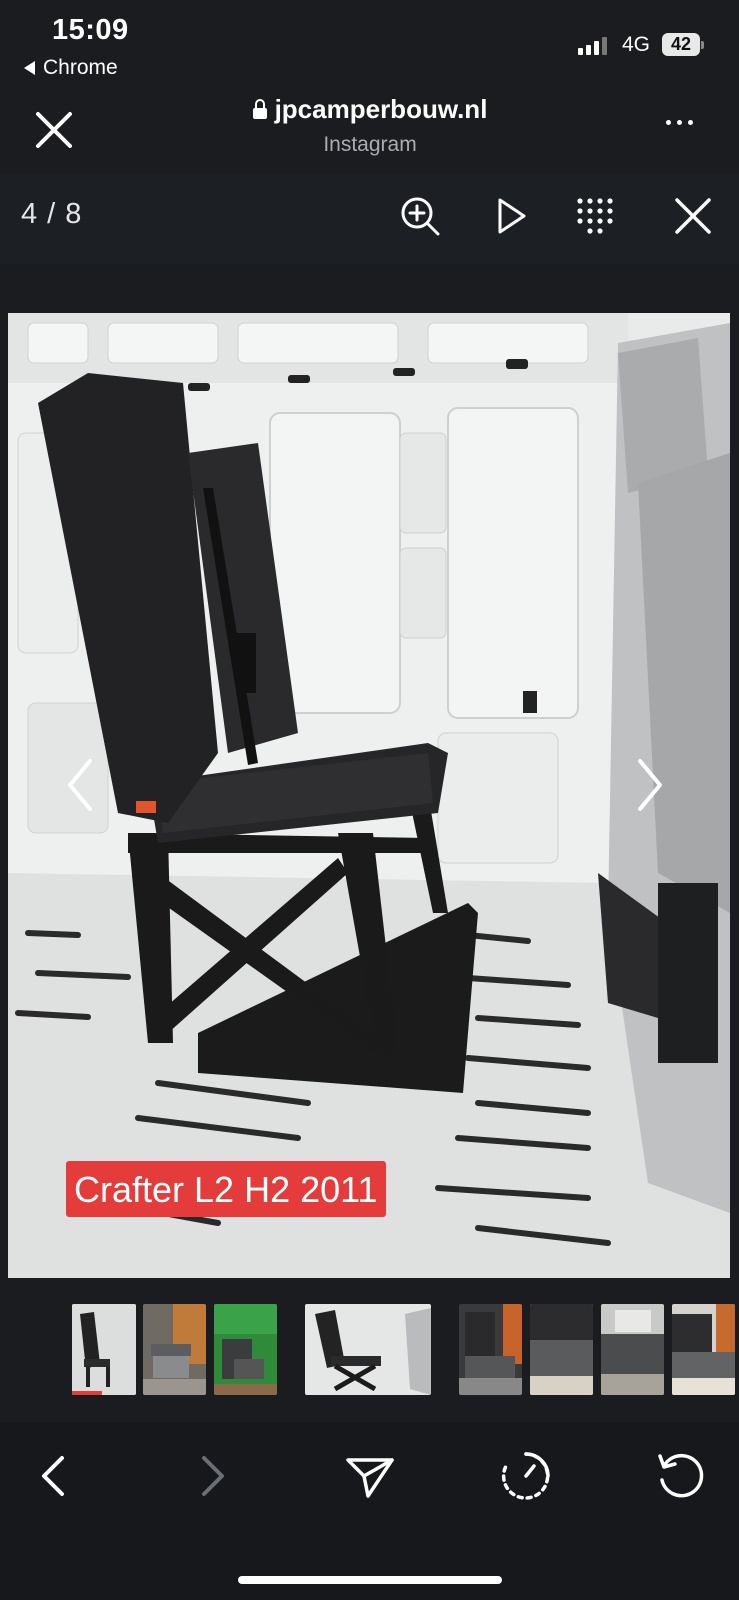 The image size is (739, 1600). I want to click on browser-bottom-toolbar, so click(369, 1511).